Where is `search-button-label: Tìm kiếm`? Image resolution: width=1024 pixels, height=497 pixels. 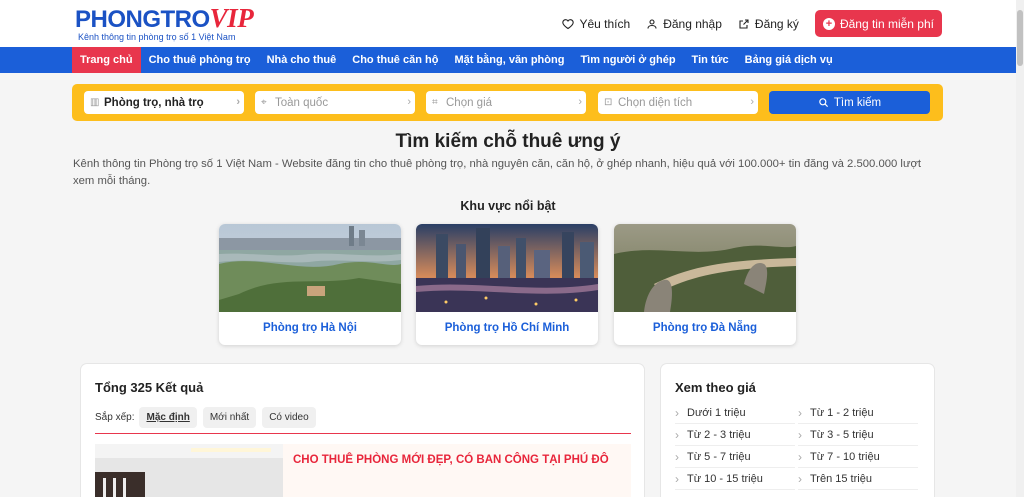 search-button-label: Tìm kiếm is located at coordinates (857, 102).